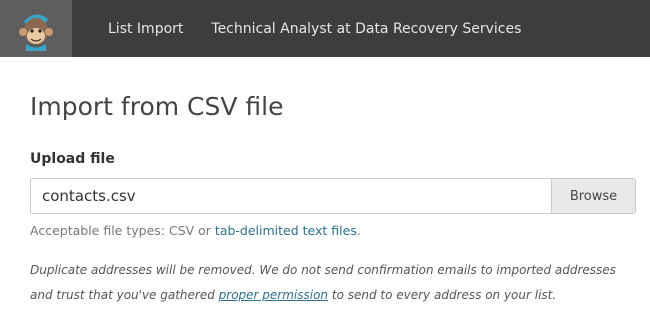 Image resolution: width=650 pixels, height=322 pixels. What do you see at coordinates (273, 295) in the screenshot?
I see `proper-permission-link: proper permission` at bounding box center [273, 295].